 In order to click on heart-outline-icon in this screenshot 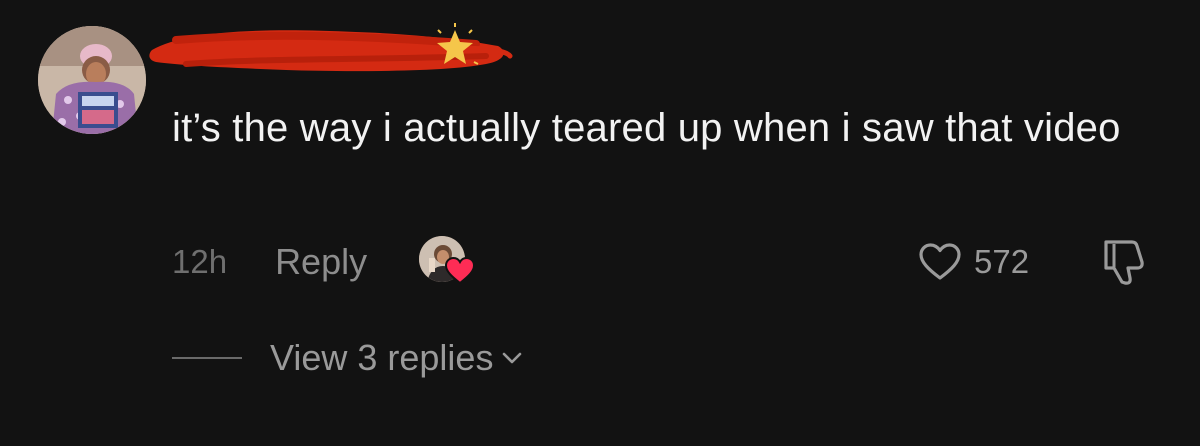, I will do `click(940, 261)`.